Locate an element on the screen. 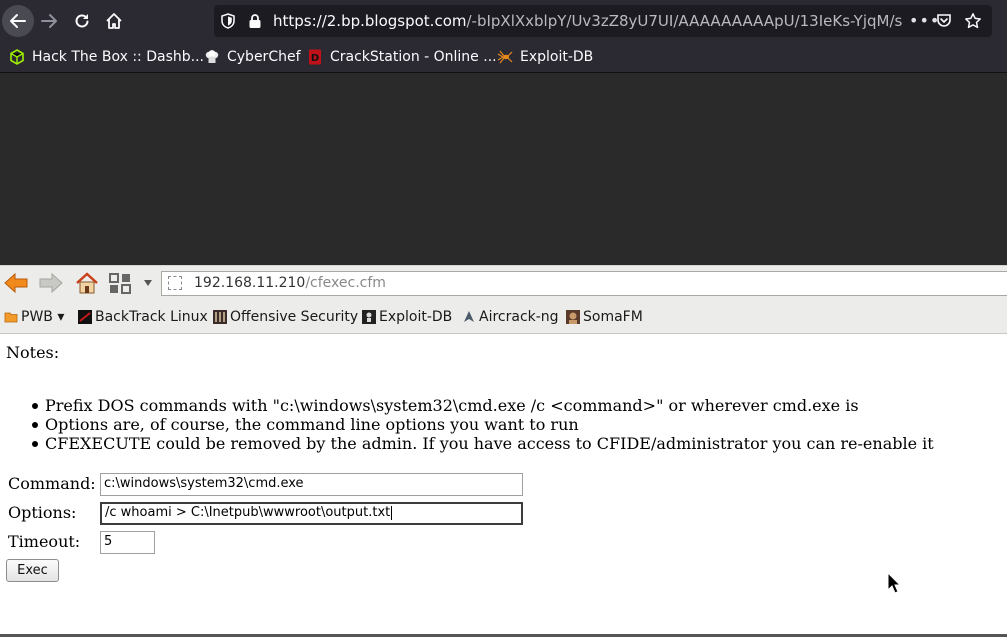 The width and height of the screenshot is (1007, 637). back-button is located at coordinates (18, 21).